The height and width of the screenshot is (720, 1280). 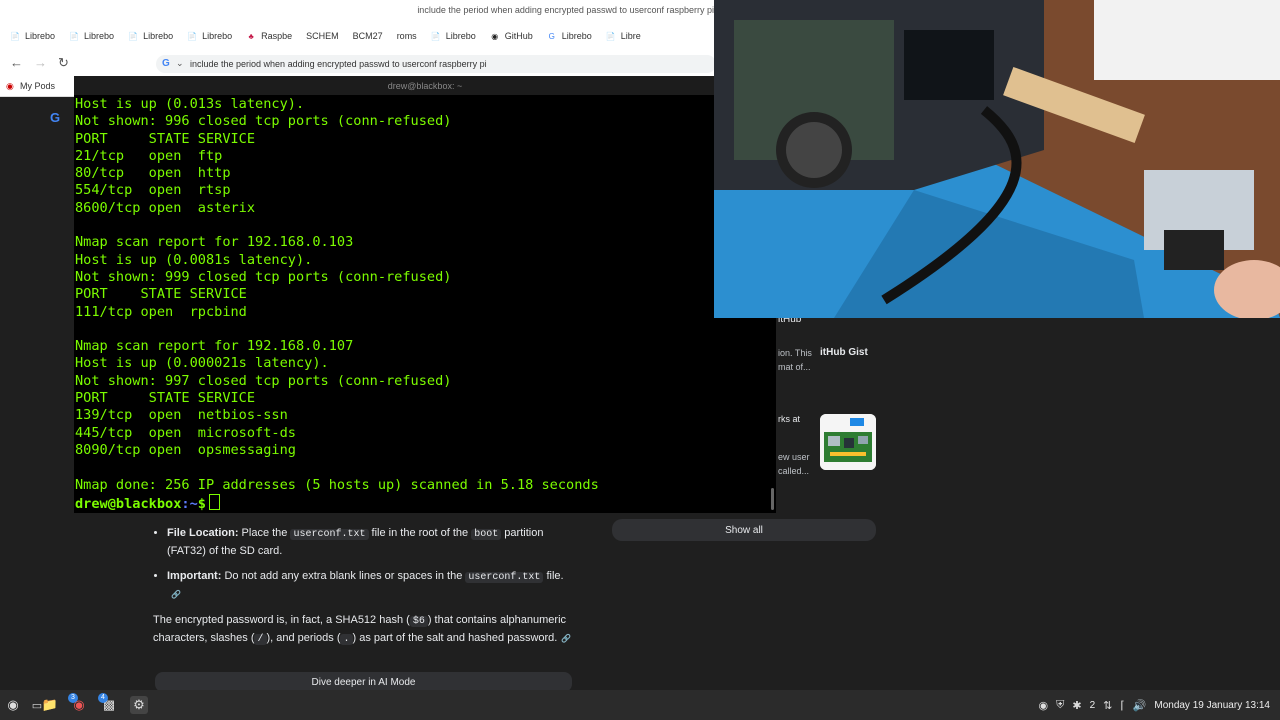 I want to click on notification-badge: 4, so click(x=103, y=698).